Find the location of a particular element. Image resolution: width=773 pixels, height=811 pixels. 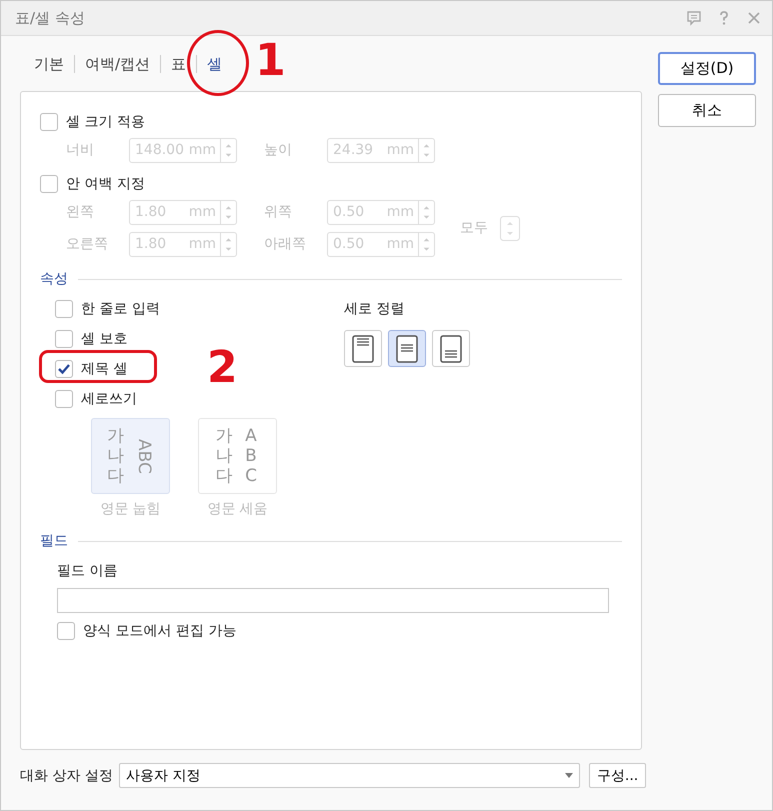

field-label: 왼쪽 is located at coordinates (80, 212).